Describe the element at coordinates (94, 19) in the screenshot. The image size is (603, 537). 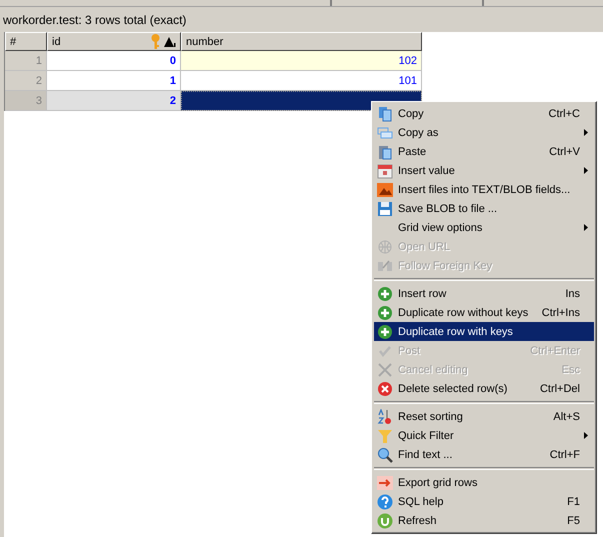
I see `table-caption: workorder.test: 3 rows total (exact)` at that location.